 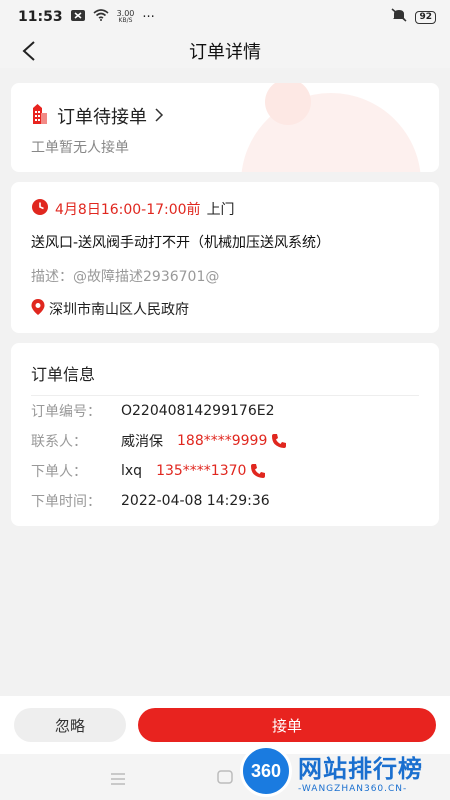 I want to click on status-right: 92, so click(x=413, y=17).